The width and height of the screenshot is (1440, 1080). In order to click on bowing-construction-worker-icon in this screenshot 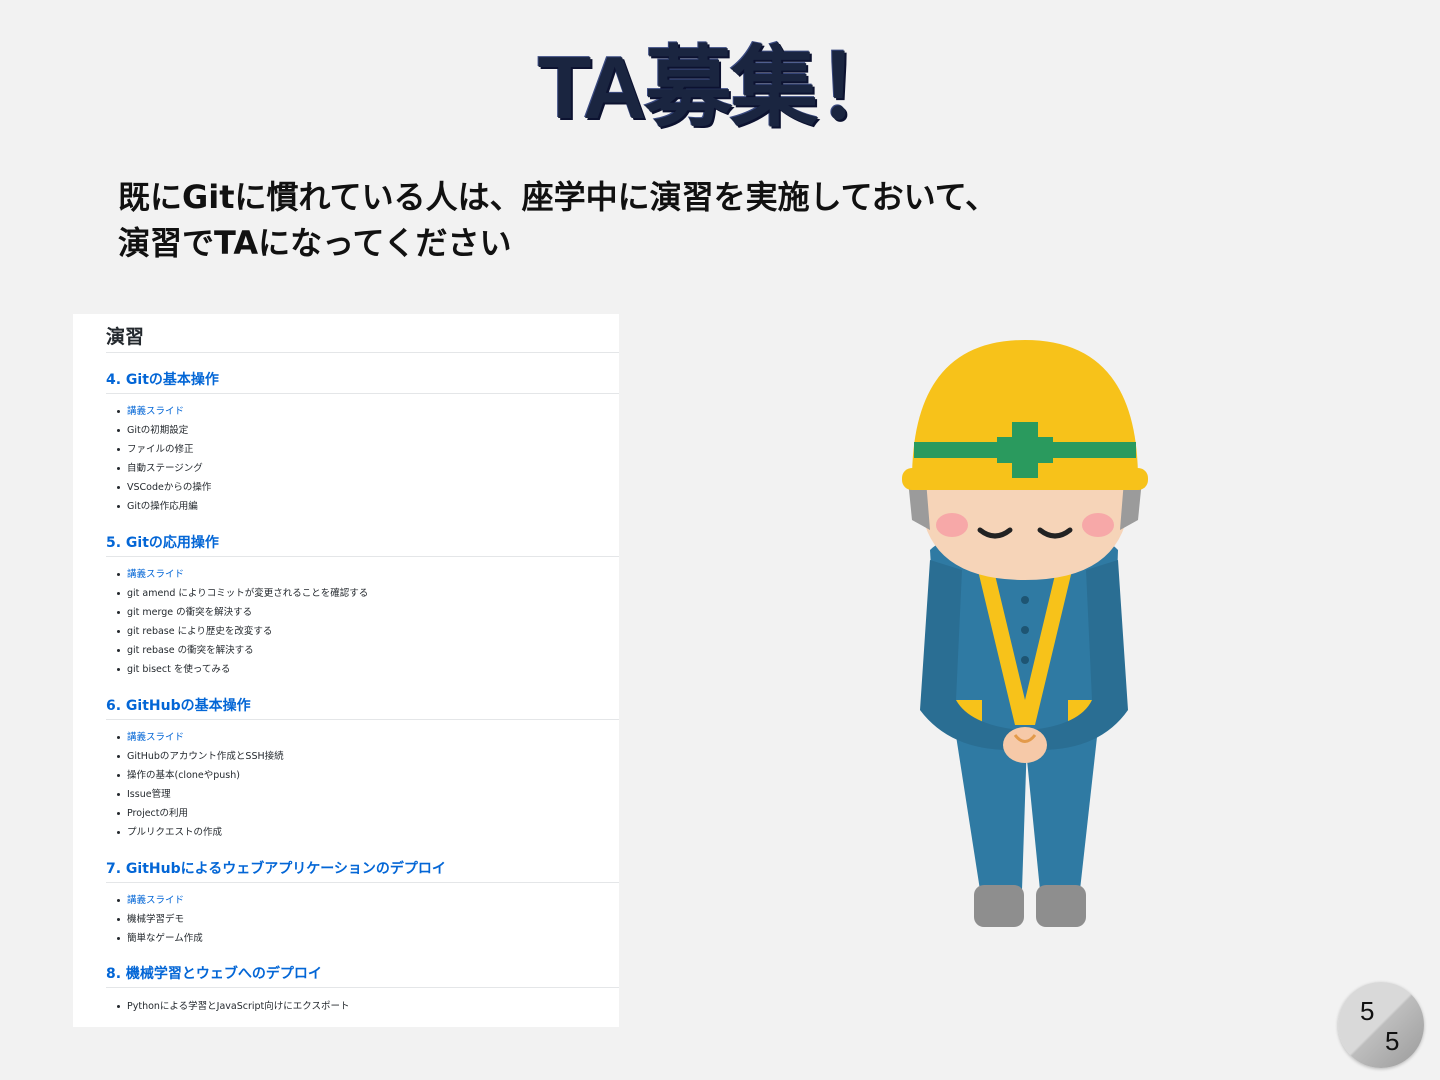, I will do `click(1025, 633)`.